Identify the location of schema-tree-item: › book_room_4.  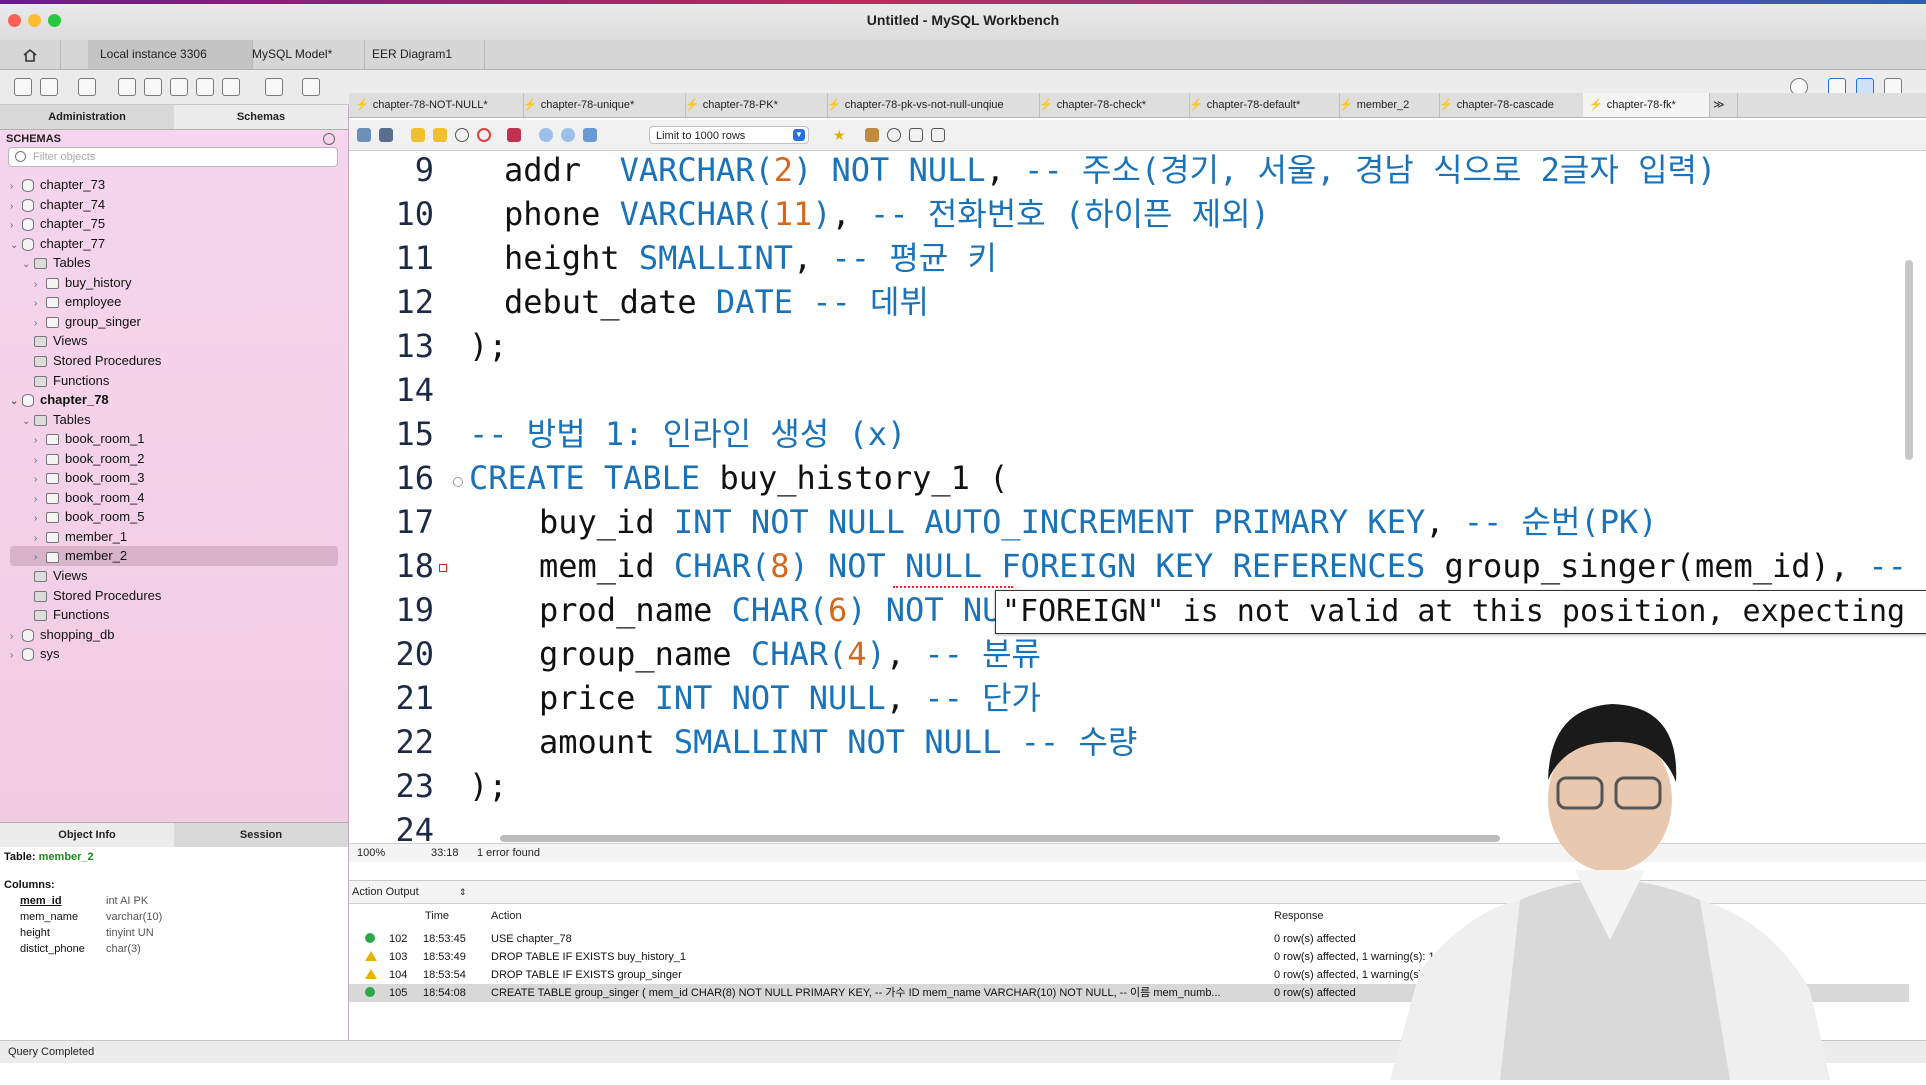
(89, 498).